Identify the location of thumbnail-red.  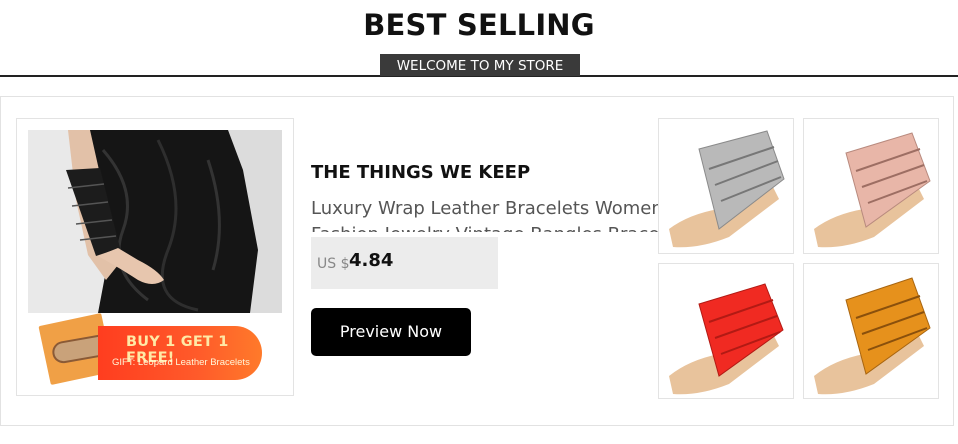
(726, 331).